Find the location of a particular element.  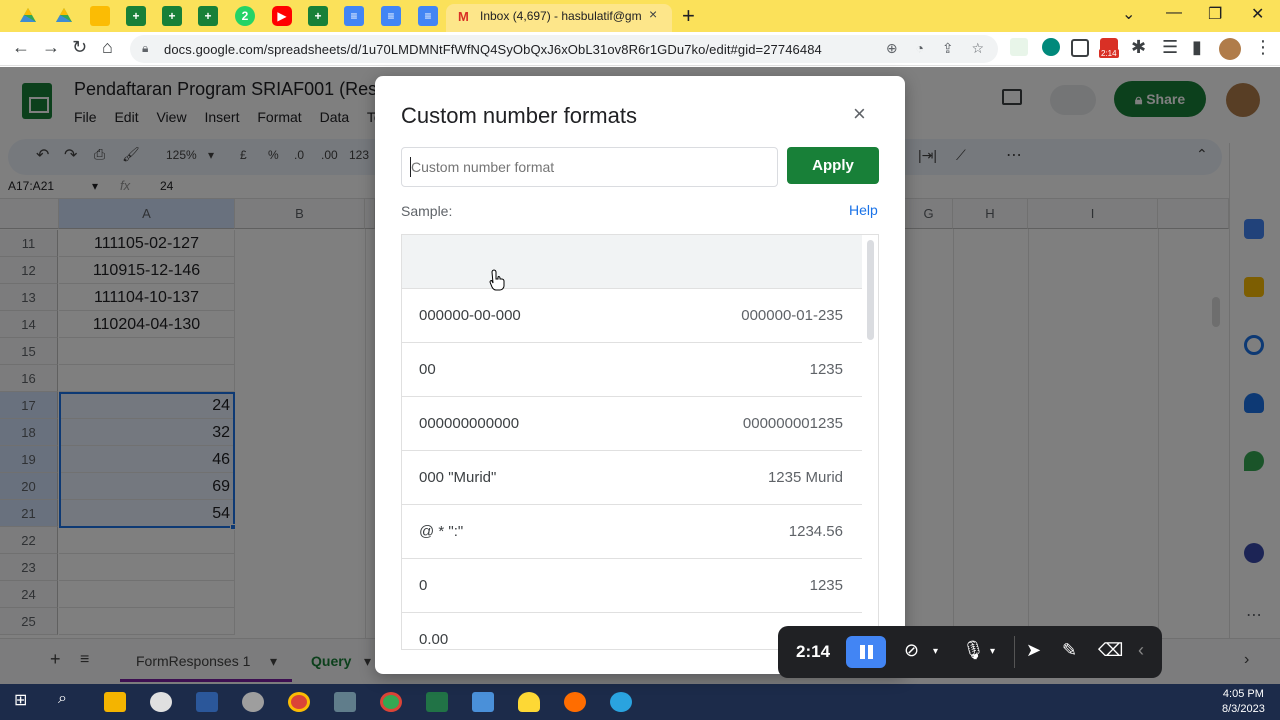

camera-off-icon: ⊘ is located at coordinates (911, 650).